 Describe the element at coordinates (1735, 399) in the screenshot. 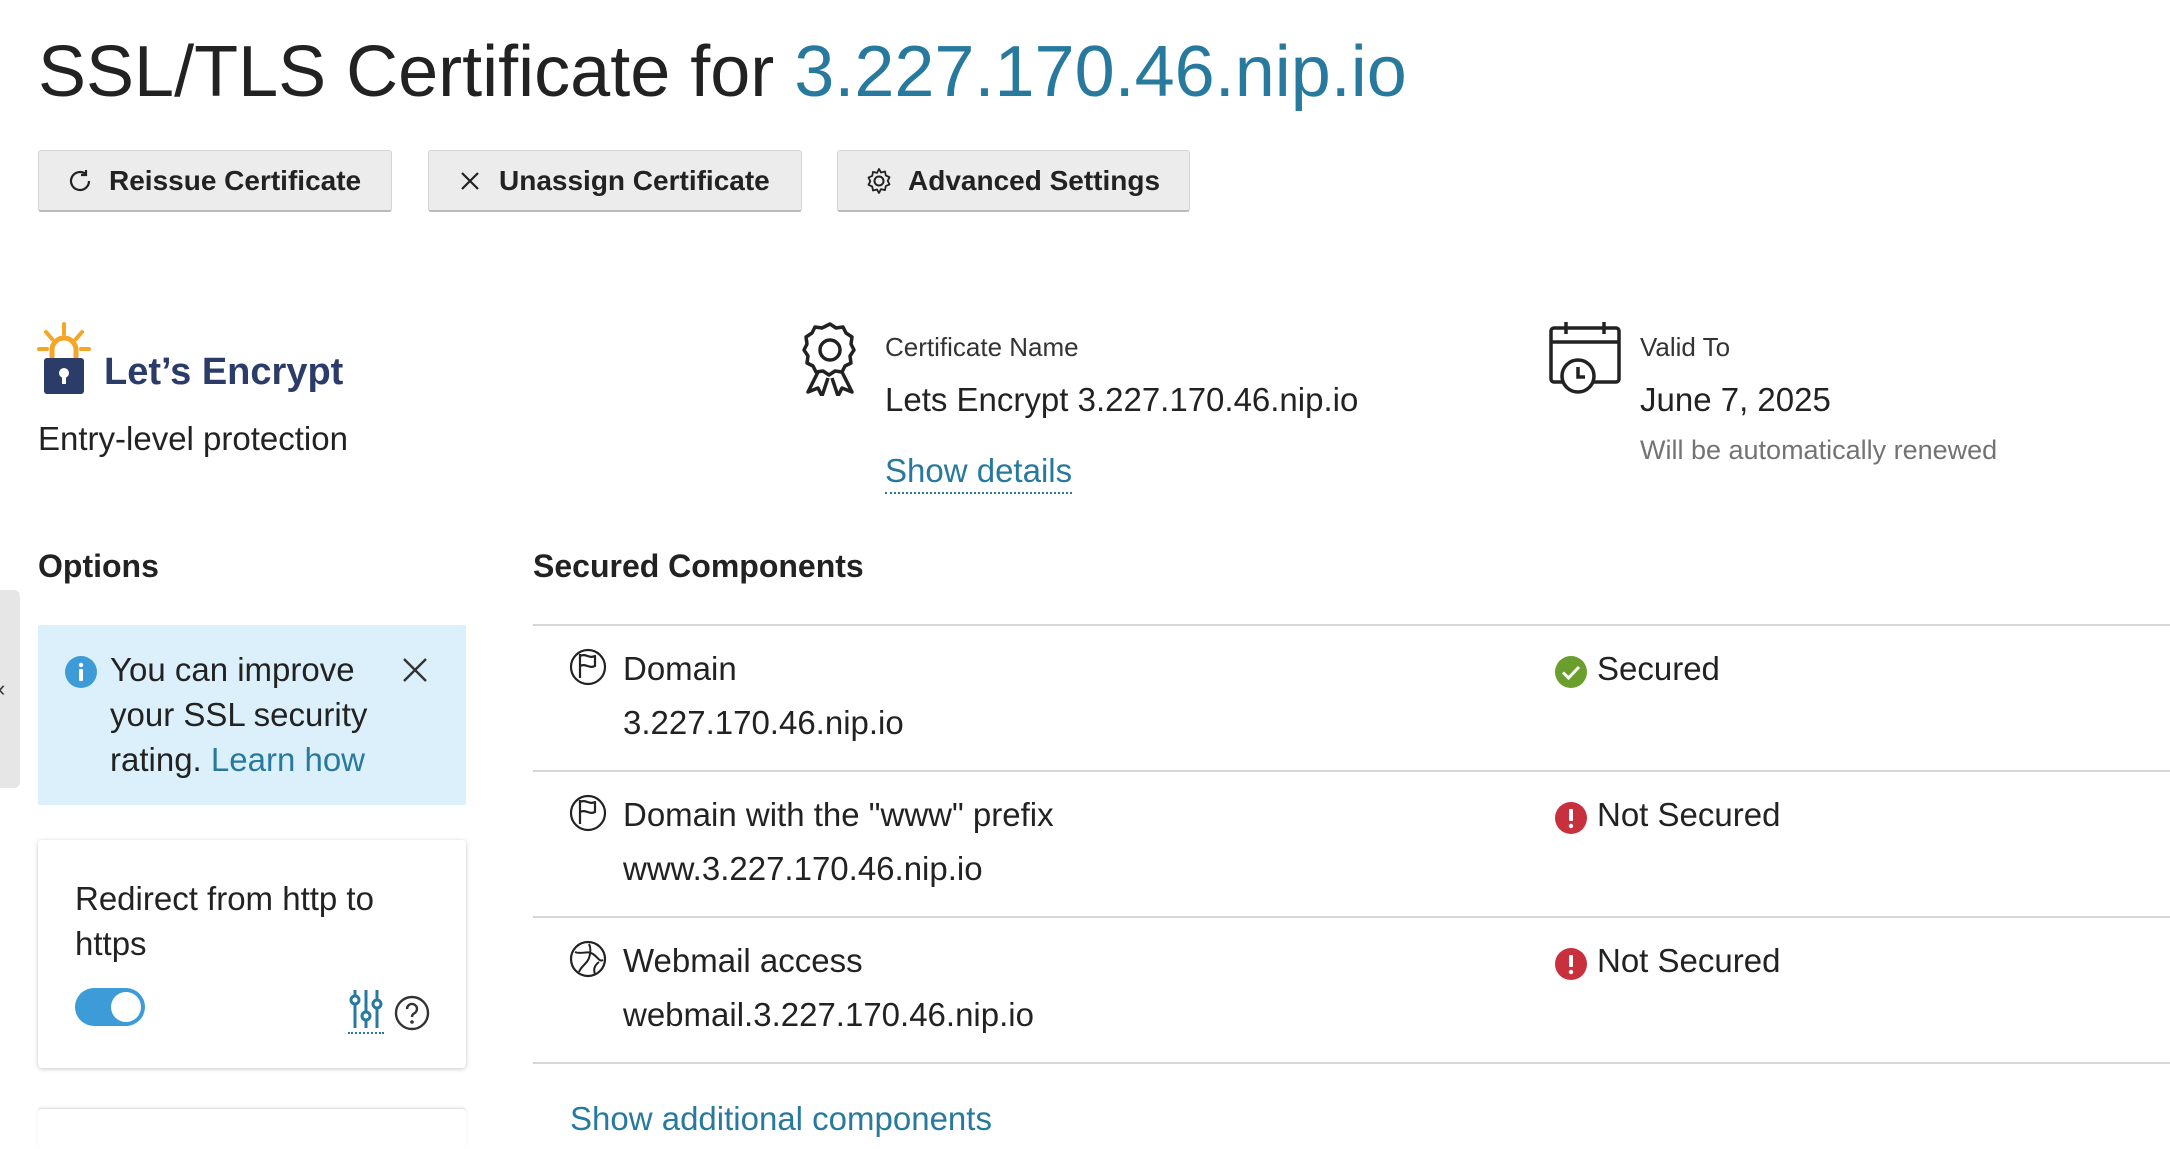

I see `valid-to-value: June 7, 2025` at that location.